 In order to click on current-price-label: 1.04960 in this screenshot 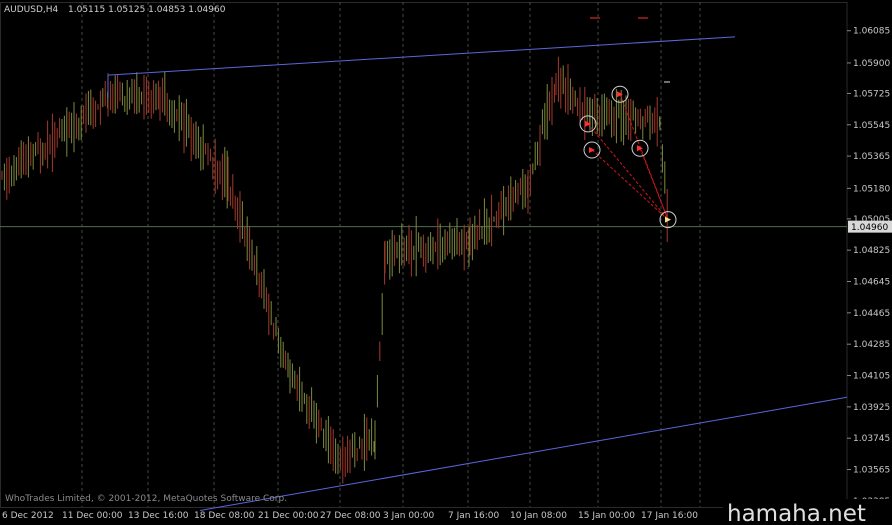, I will do `click(869, 228)`.